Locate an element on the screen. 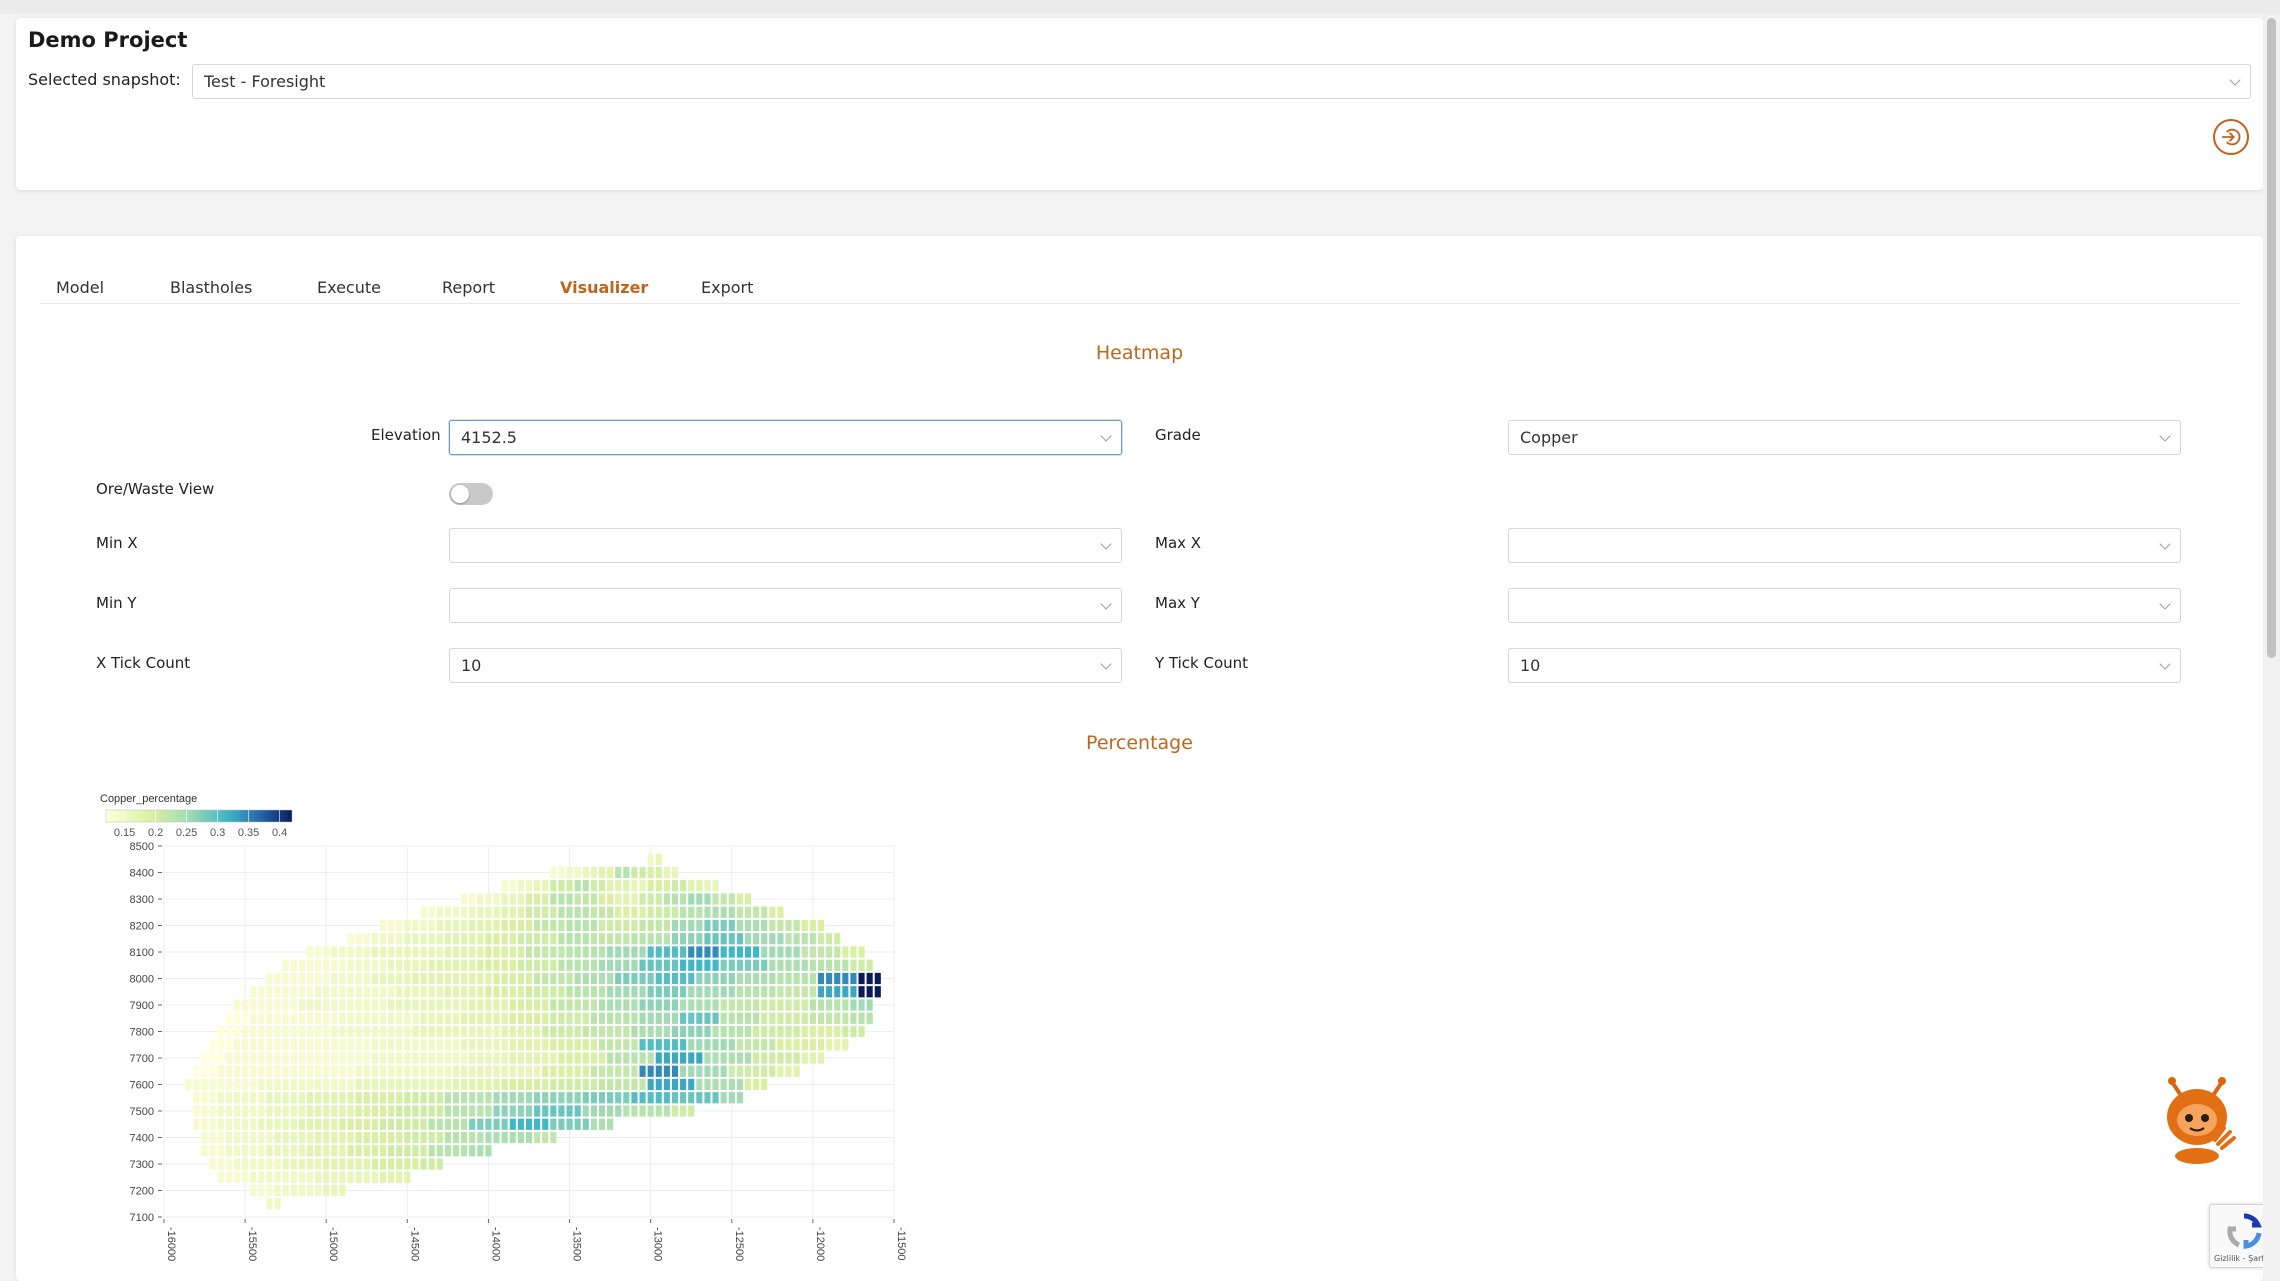  x-tick-count-select: 10 is located at coordinates (785, 665).